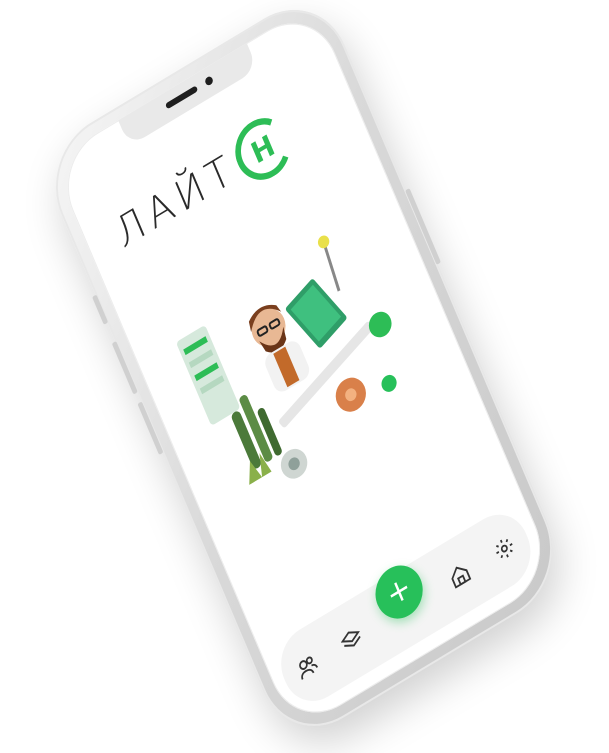 The width and height of the screenshot is (609, 753). What do you see at coordinates (294, 463) in the screenshot?
I see `robot-wheel` at bounding box center [294, 463].